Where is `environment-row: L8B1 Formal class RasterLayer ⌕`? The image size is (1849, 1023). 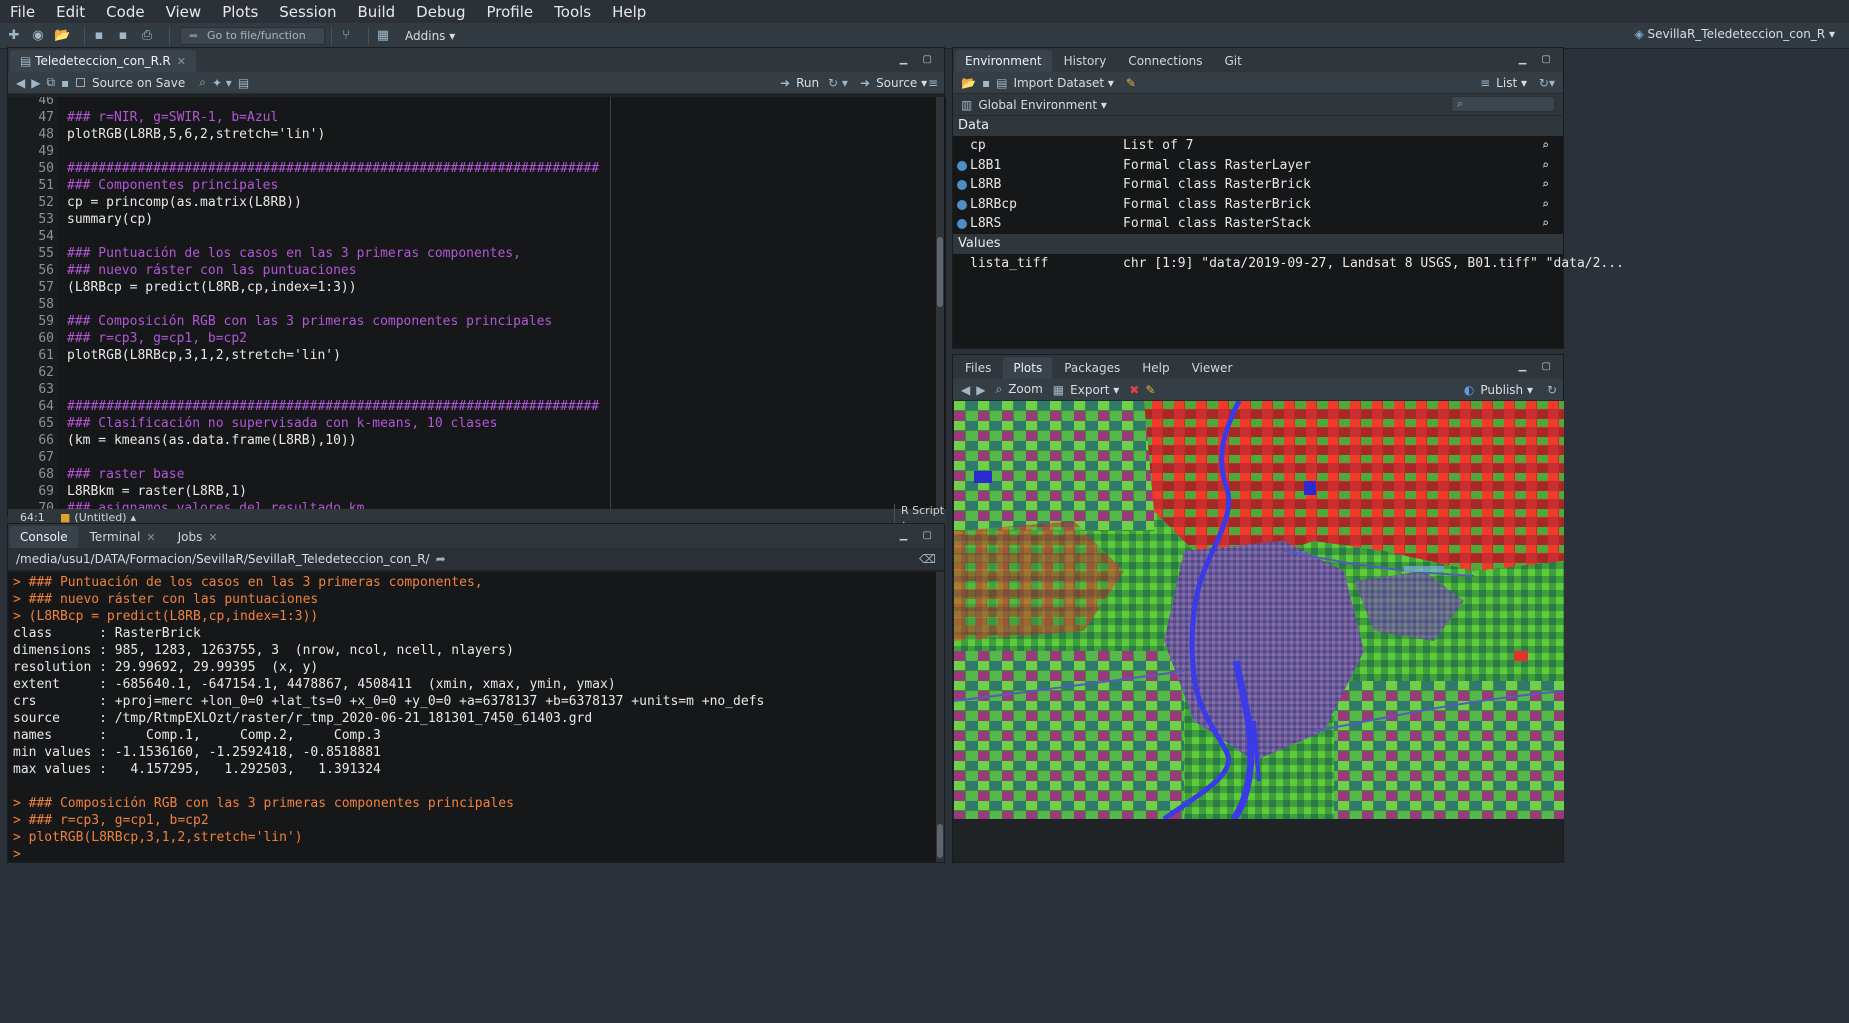
environment-row: L8B1 Formal class RasterLayer ⌕ is located at coordinates (1258, 166).